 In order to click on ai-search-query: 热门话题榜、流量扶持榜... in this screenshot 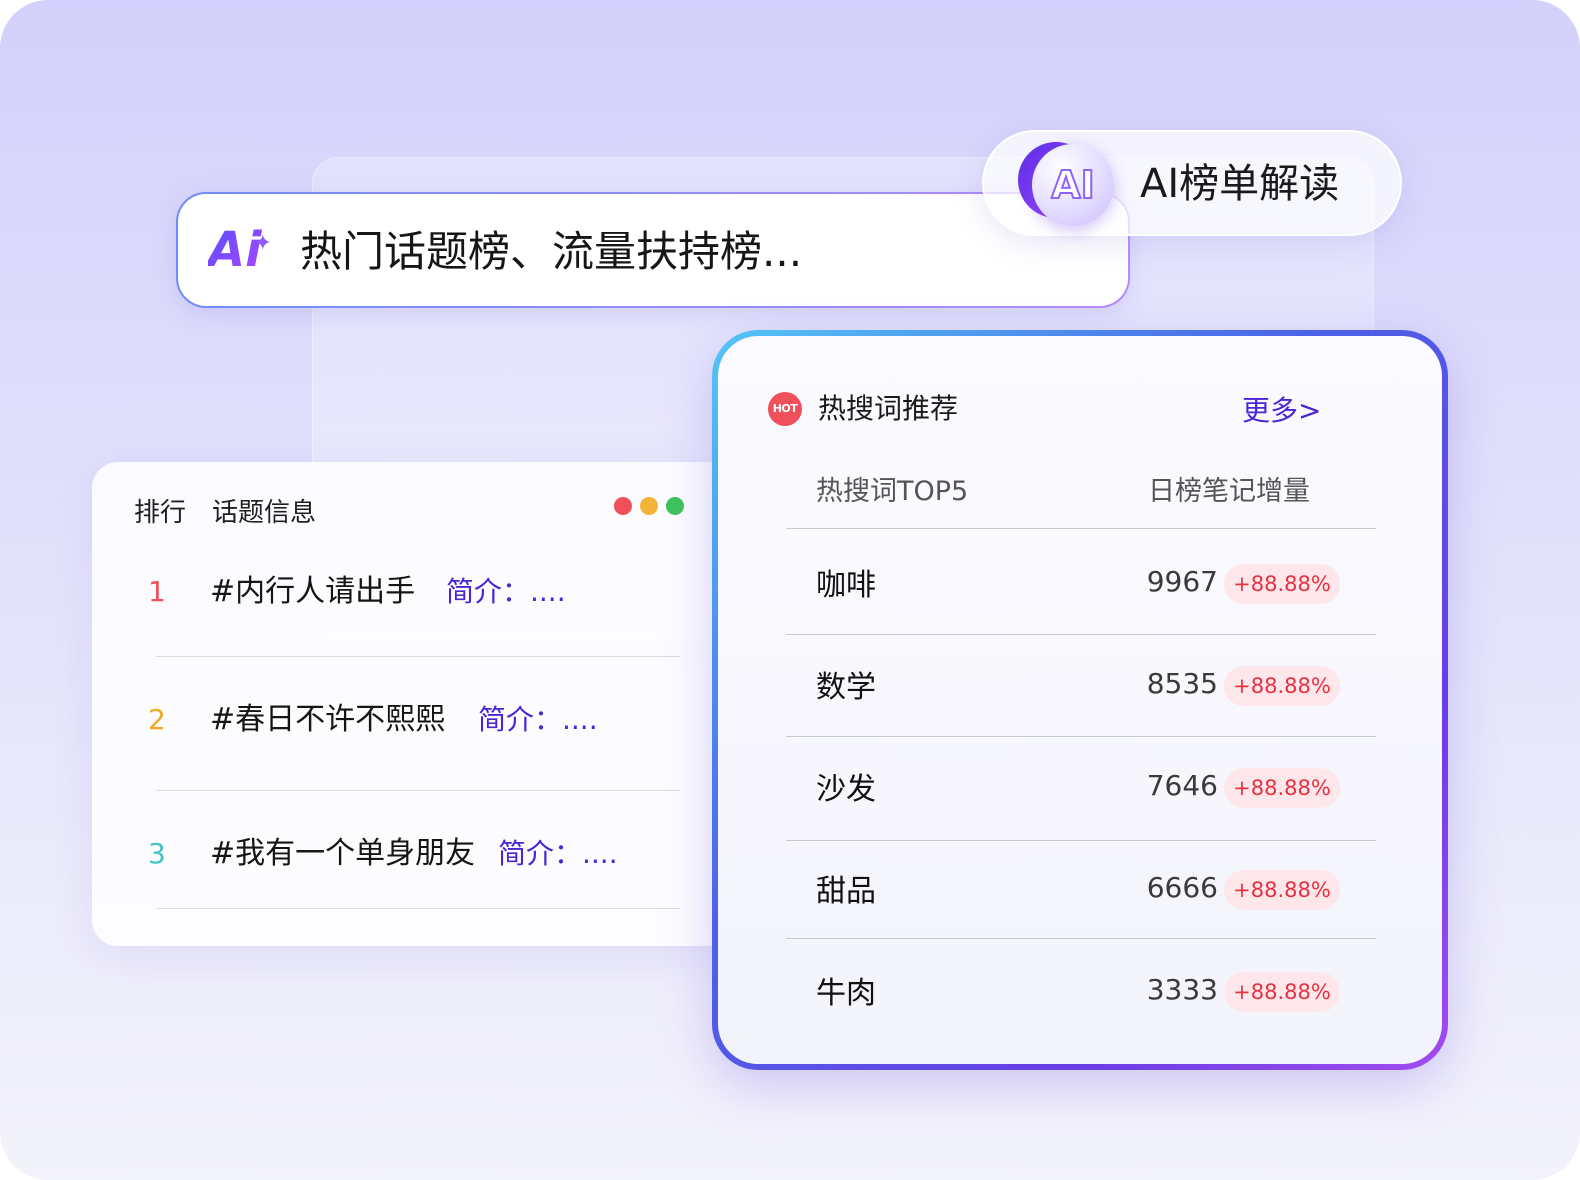, I will do `click(551, 252)`.